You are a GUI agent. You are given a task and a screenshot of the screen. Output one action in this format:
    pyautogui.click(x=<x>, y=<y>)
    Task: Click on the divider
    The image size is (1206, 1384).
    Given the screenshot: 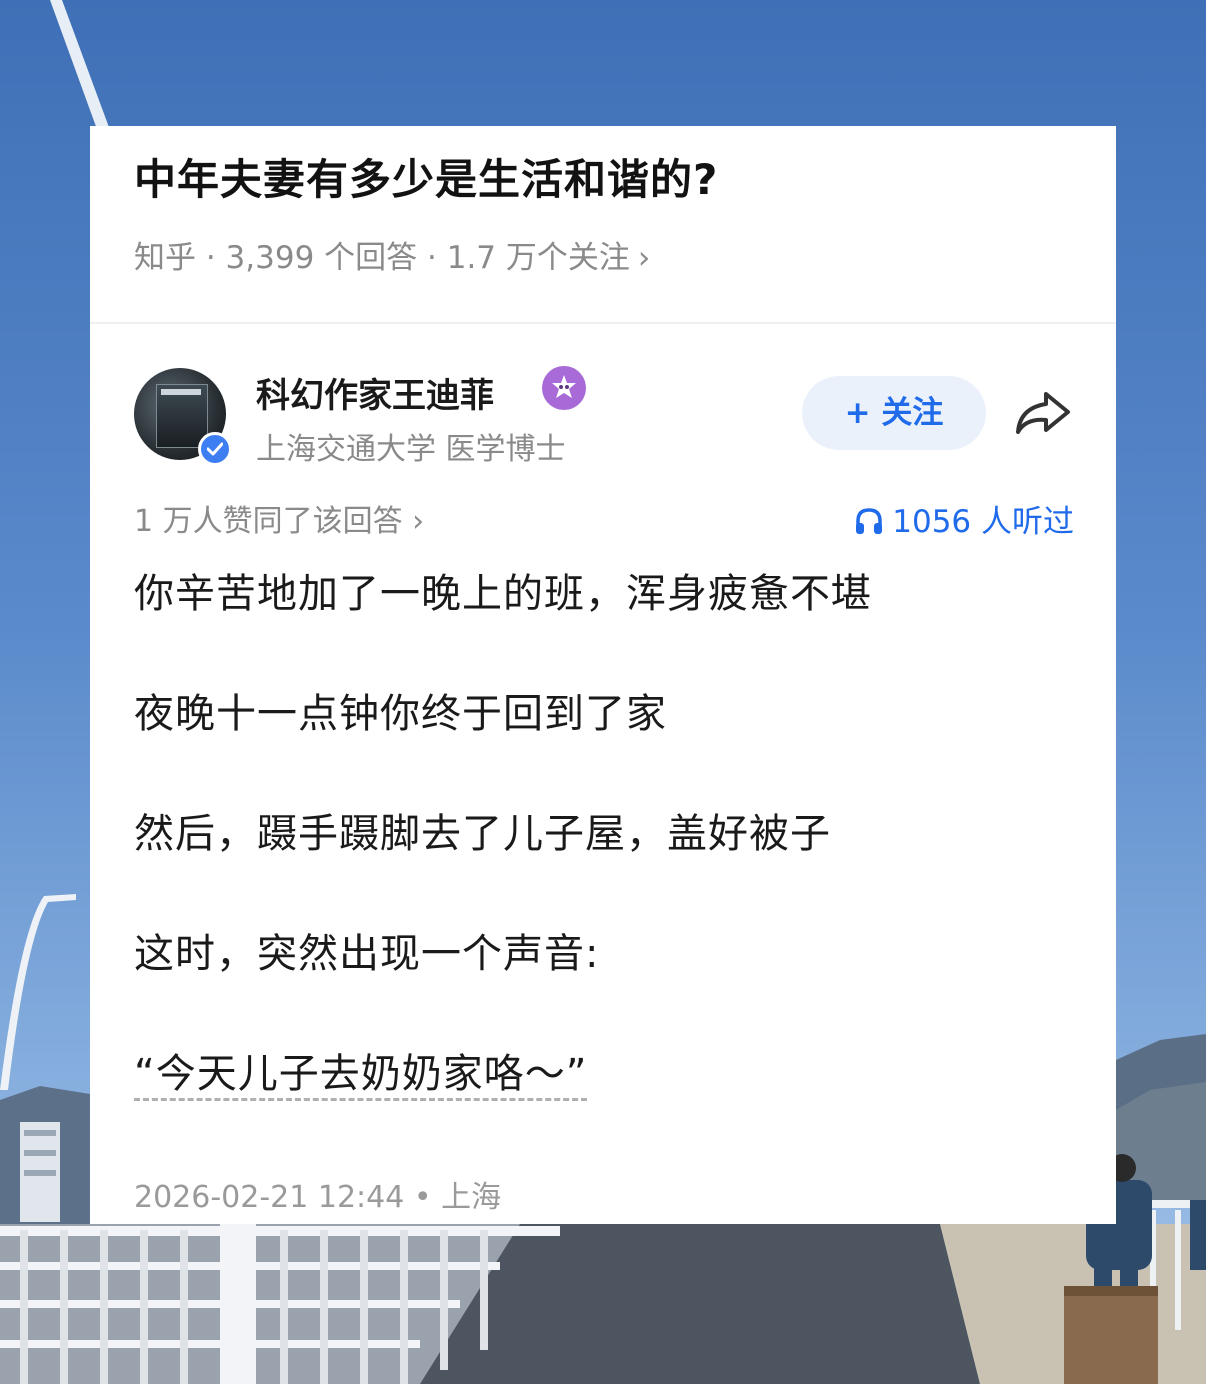 What is the action you would take?
    pyautogui.click(x=603, y=323)
    